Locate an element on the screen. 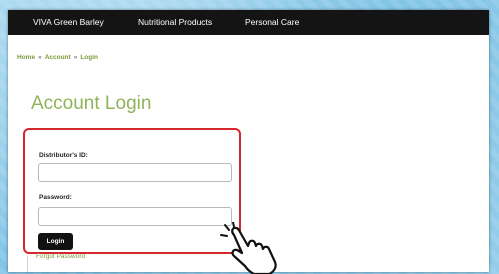  nav-item-viva-green-barley: VIVA Green Barley is located at coordinates (68, 22).